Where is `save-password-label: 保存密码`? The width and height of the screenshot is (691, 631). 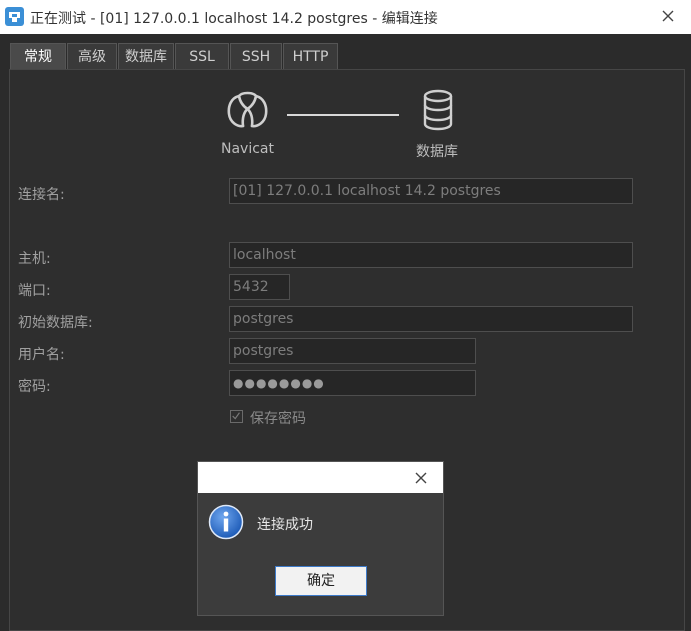 save-password-label: 保存密码 is located at coordinates (278, 419).